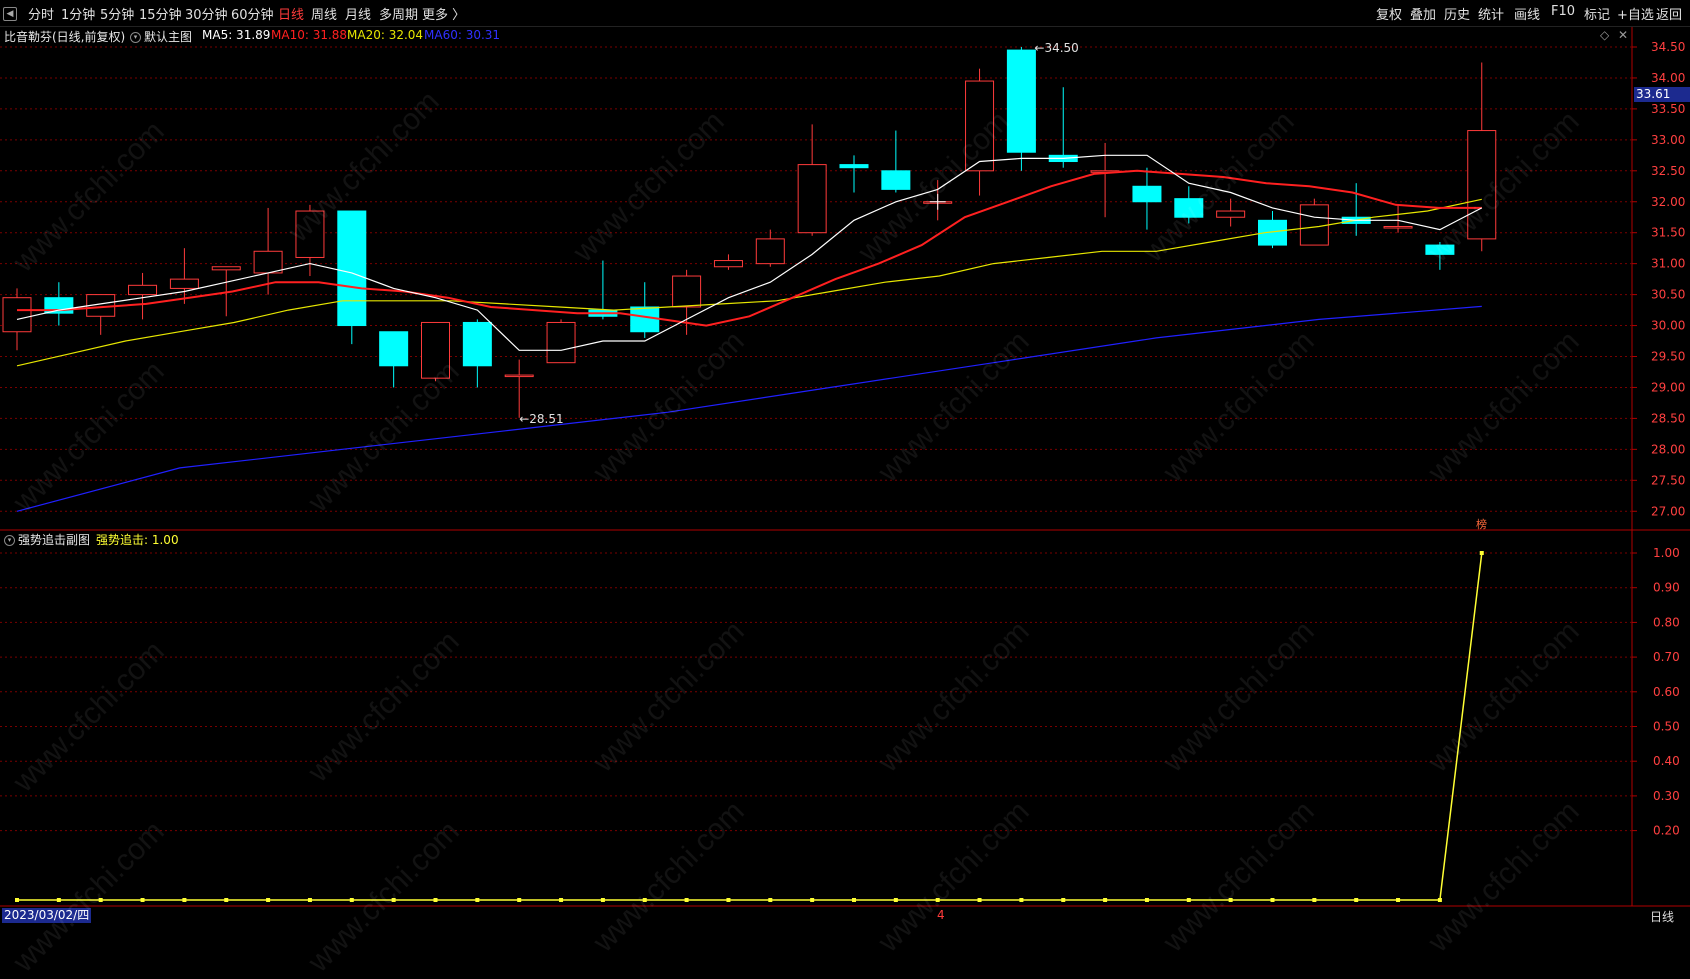 This screenshot has width=1690, height=979. Describe the element at coordinates (1668, 171) in the screenshot. I see `price-tick-label: 32.50` at that location.